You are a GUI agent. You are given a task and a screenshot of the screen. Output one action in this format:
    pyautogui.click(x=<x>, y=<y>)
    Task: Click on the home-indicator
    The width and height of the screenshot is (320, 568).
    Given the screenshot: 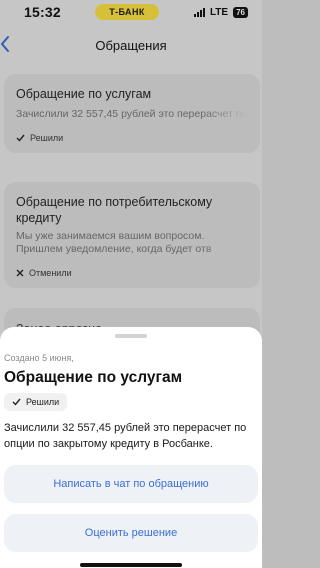 What is the action you would take?
    pyautogui.click(x=131, y=565)
    